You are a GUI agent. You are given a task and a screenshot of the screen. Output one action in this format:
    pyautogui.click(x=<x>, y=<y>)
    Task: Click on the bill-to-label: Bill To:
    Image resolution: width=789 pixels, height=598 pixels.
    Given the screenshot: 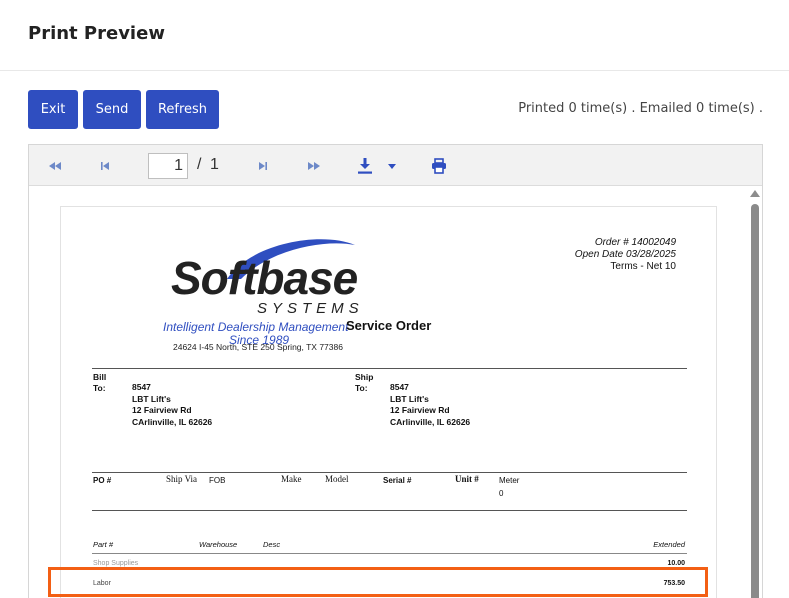 What is the action you would take?
    pyautogui.click(x=100, y=382)
    